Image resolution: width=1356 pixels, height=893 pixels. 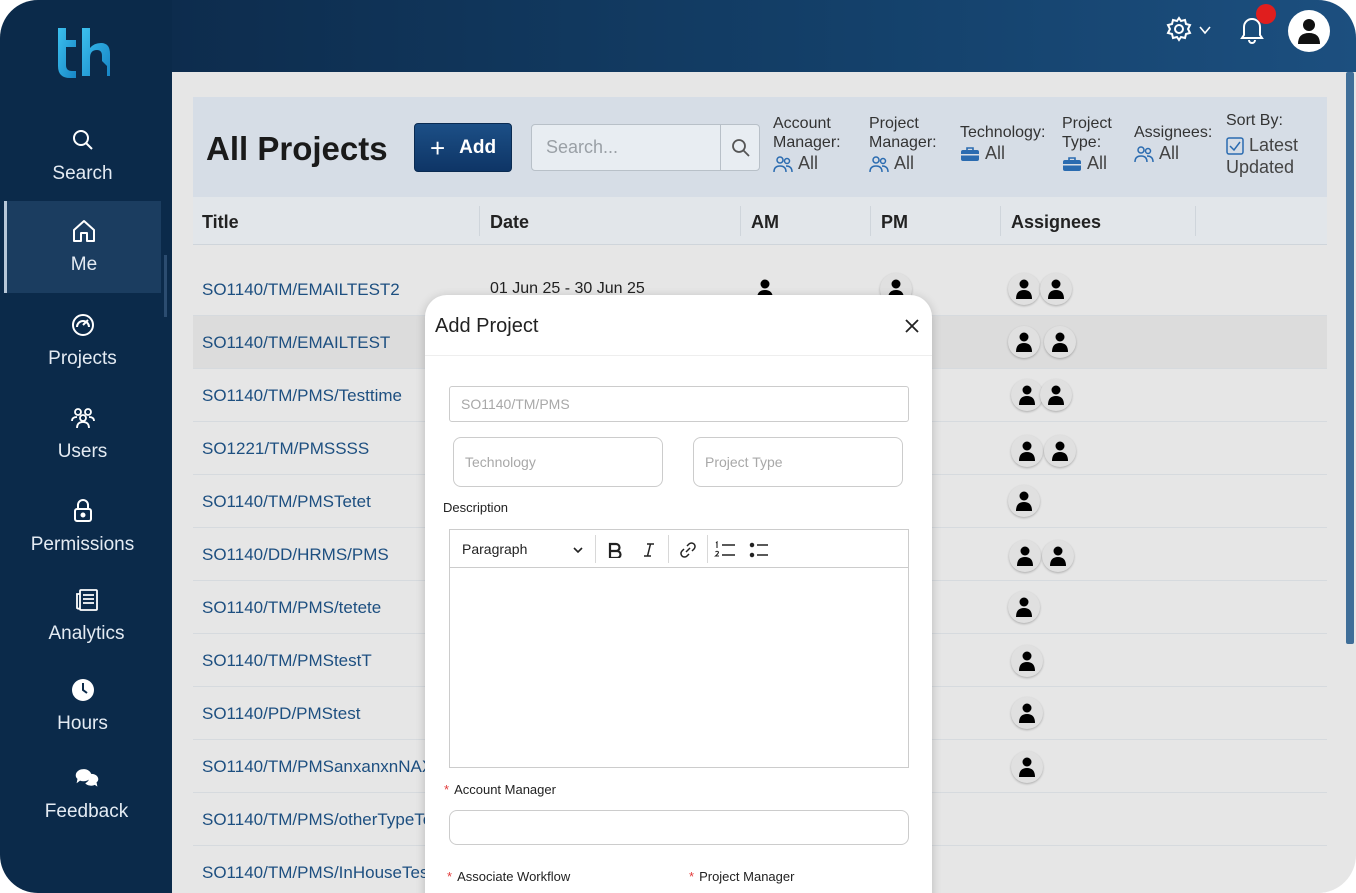 I want to click on filter-label: Project, so click(x=894, y=123).